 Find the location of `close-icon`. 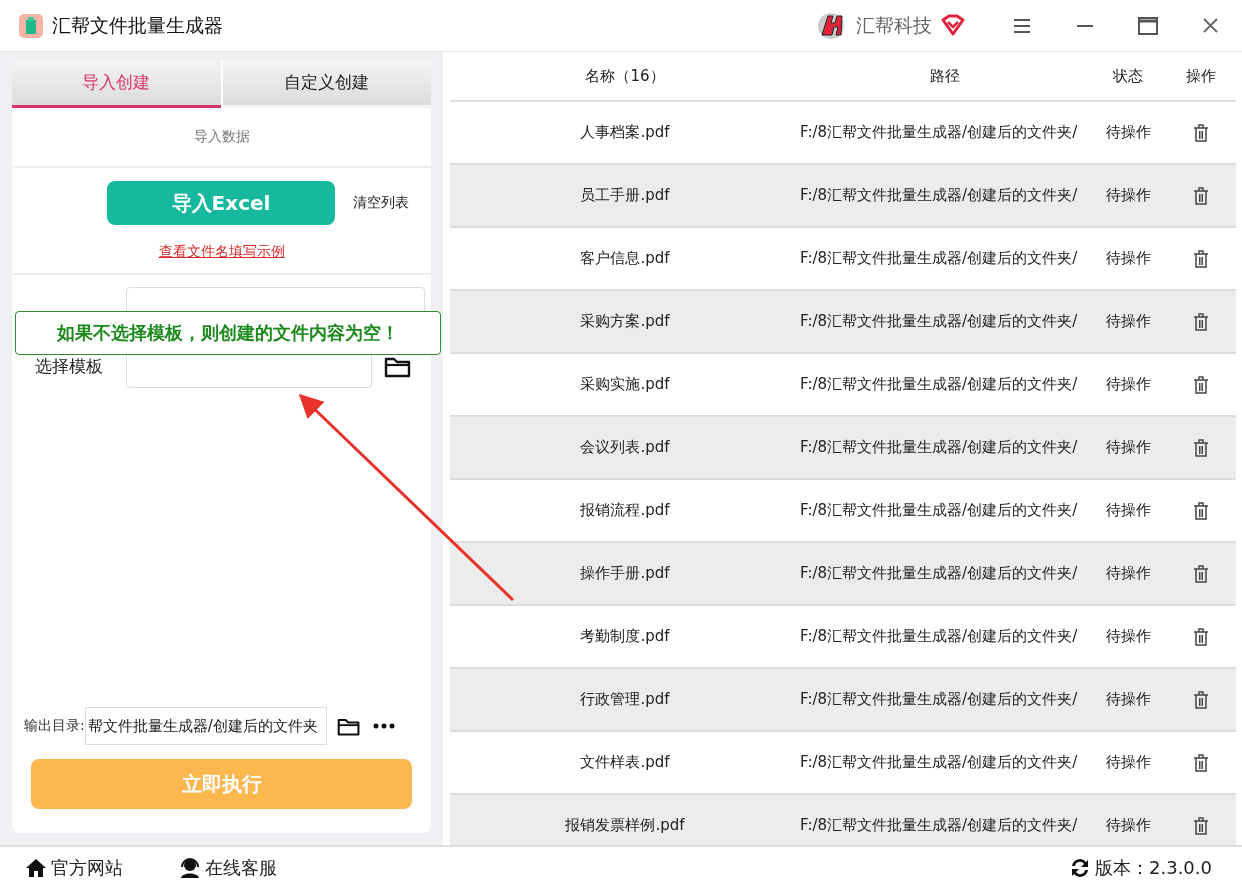

close-icon is located at coordinates (1210, 25).